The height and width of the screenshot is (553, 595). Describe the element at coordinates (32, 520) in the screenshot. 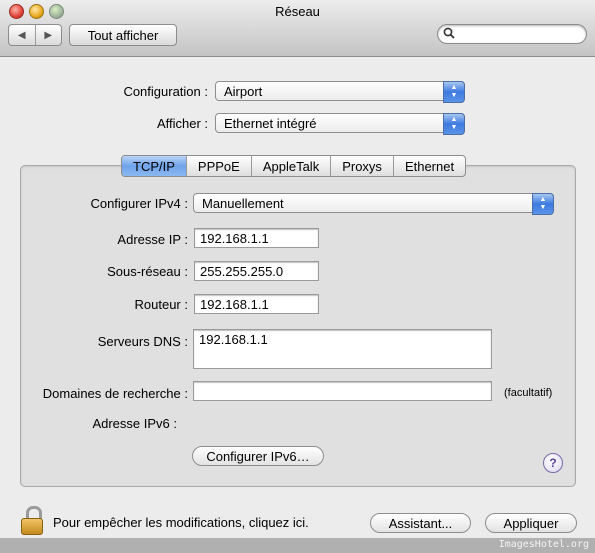

I see `lock-icon` at that location.